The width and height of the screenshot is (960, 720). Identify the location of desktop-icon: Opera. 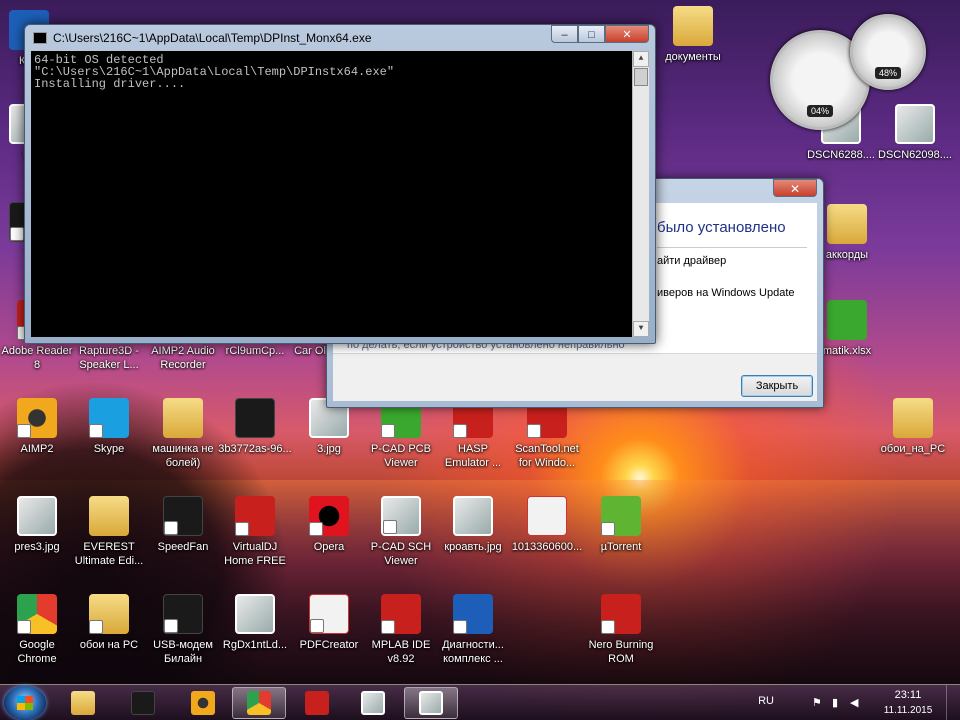
(329, 525).